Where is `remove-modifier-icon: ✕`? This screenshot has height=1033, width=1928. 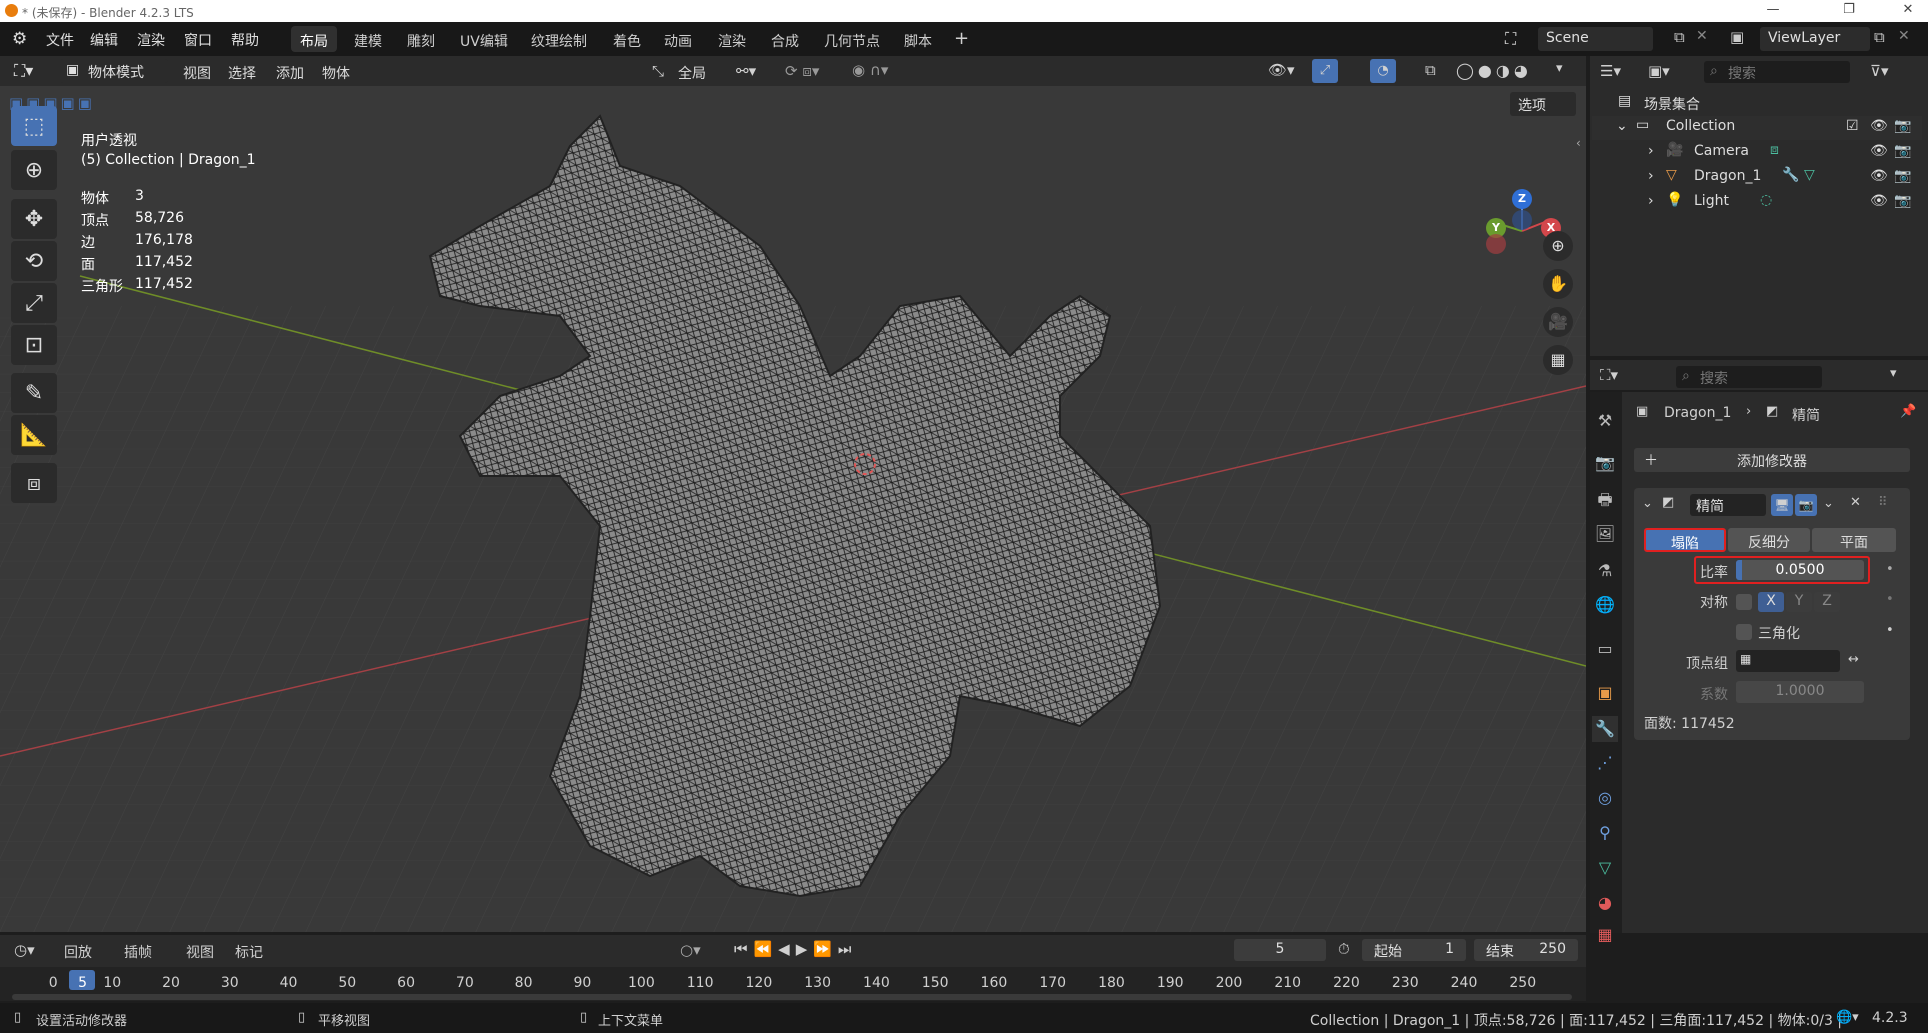 remove-modifier-icon: ✕ is located at coordinates (1855, 502).